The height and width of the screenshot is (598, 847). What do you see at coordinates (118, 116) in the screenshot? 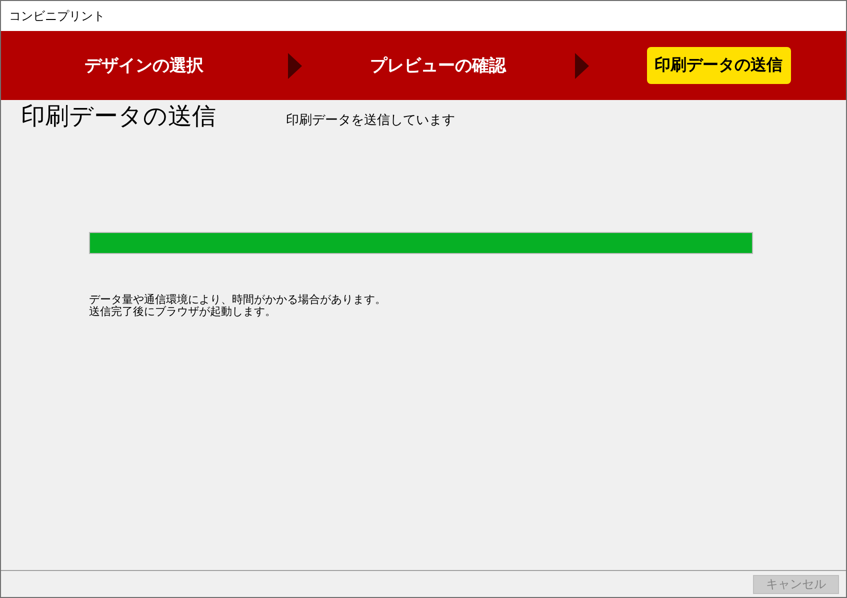
I see `page-heading: 印刷データの送信` at bounding box center [118, 116].